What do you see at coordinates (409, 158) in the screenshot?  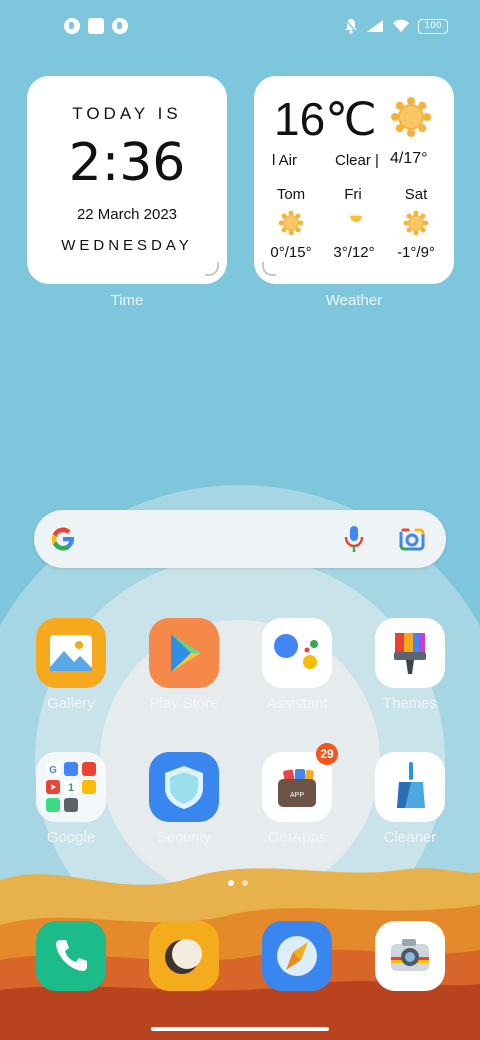 I see `today-temperature-range: 4/17°` at bounding box center [409, 158].